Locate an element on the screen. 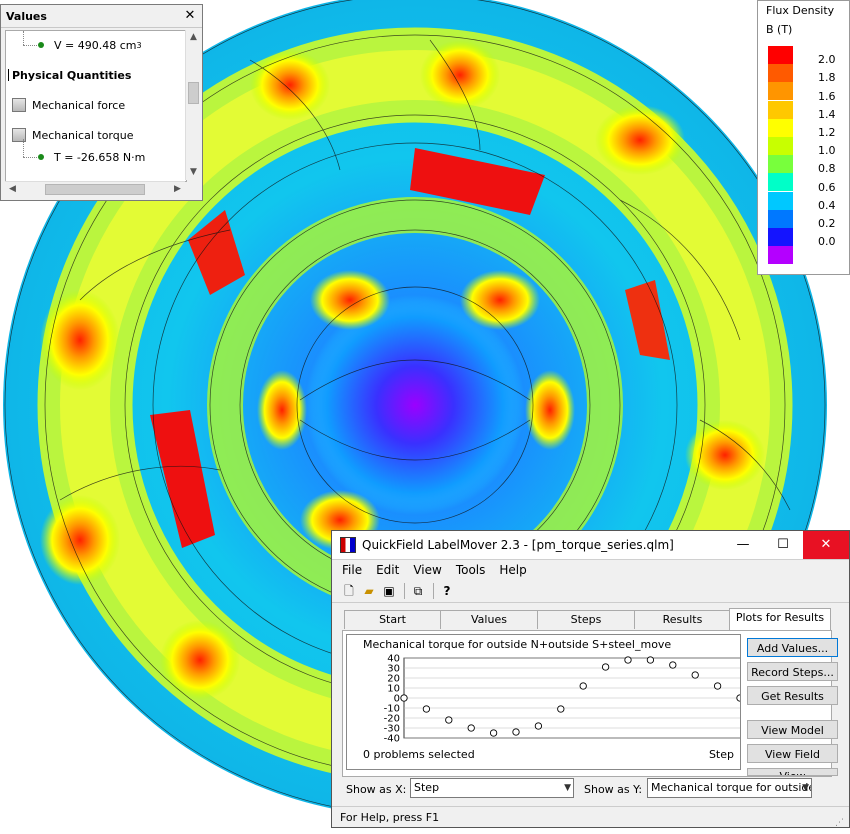 The height and width of the screenshot is (834, 850). legend-level-label: 1.6 is located at coordinates (827, 96).